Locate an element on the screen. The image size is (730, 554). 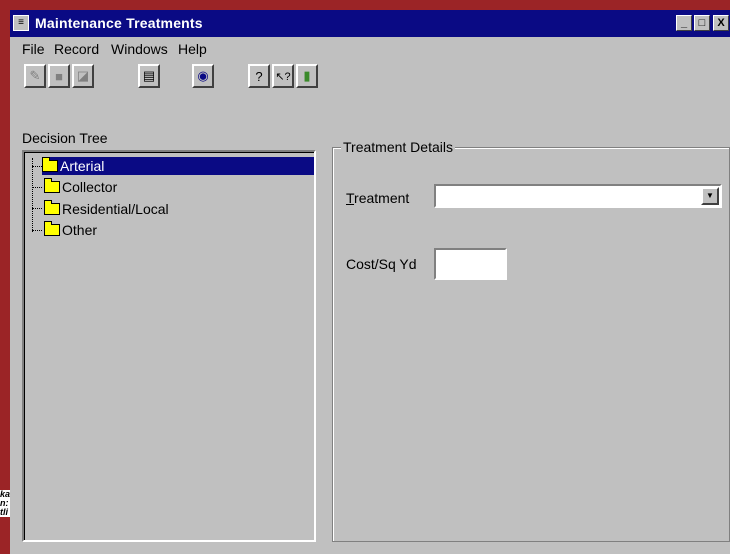
treatment-details-title: Treatment Details is located at coordinates (398, 147).